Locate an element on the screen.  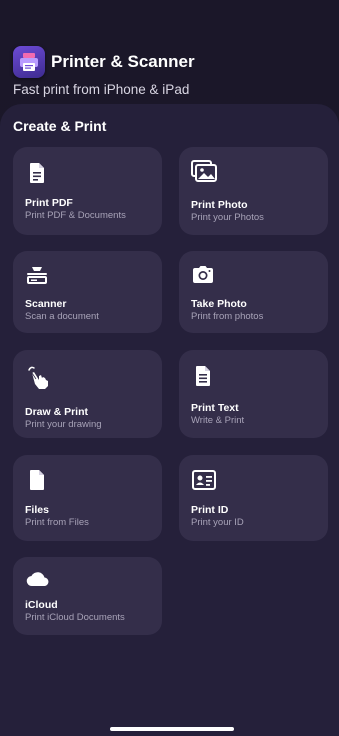
printer-app-icon is located at coordinates (29, 62).